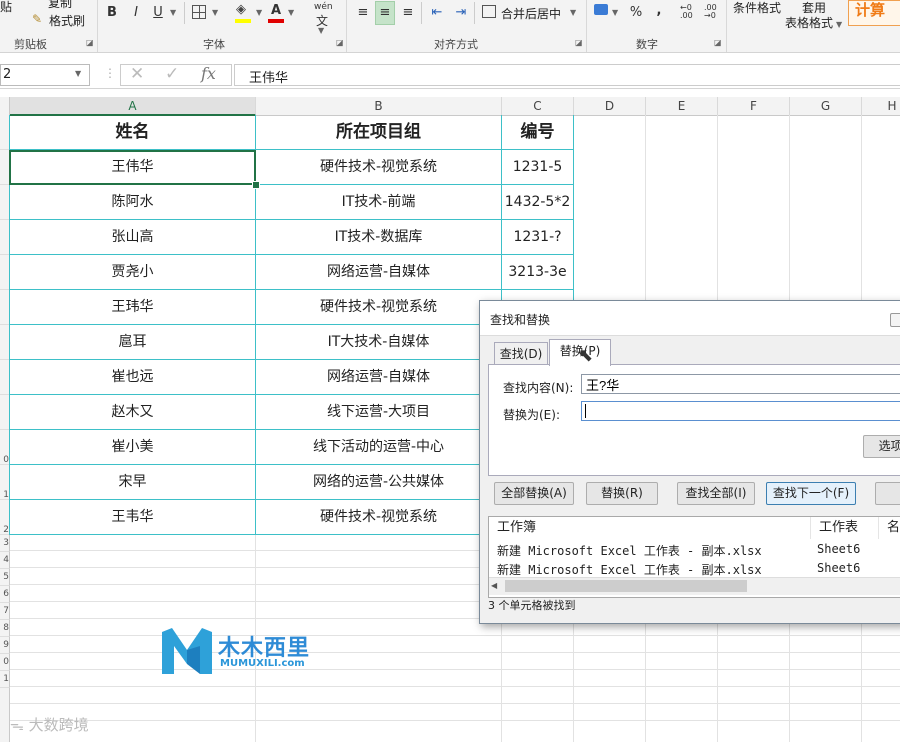 This screenshot has height=742, width=900. What do you see at coordinates (199, 12) in the screenshot?
I see `borders-icon` at bounding box center [199, 12].